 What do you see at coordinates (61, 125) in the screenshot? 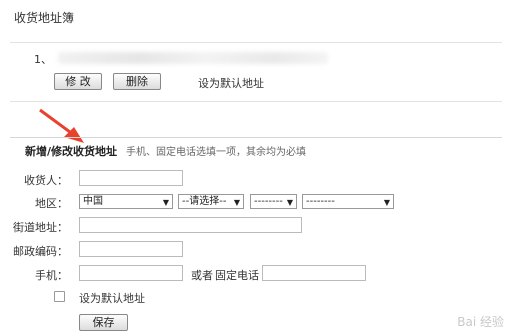
I see `red-arrow-annotation` at bounding box center [61, 125].